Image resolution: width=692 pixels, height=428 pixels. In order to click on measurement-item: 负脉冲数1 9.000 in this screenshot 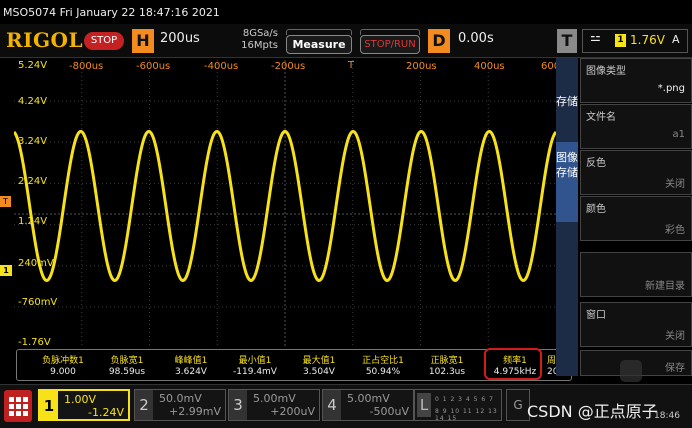, I will do `click(63, 365)`.